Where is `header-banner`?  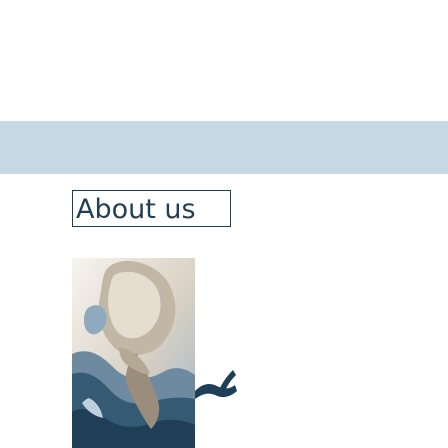 header-banner is located at coordinates (224, 147).